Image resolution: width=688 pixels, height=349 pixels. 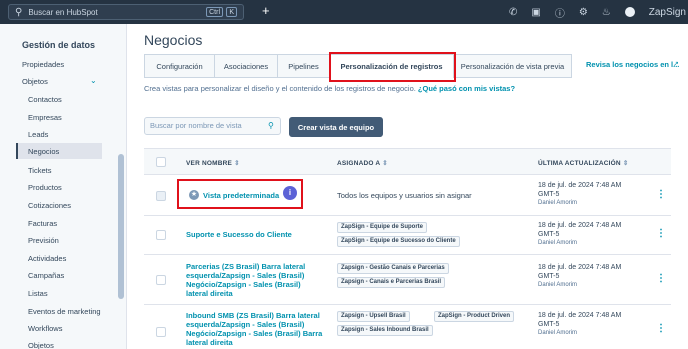 I want to click on sidebar-item-deals: Negocios, so click(x=43, y=151).